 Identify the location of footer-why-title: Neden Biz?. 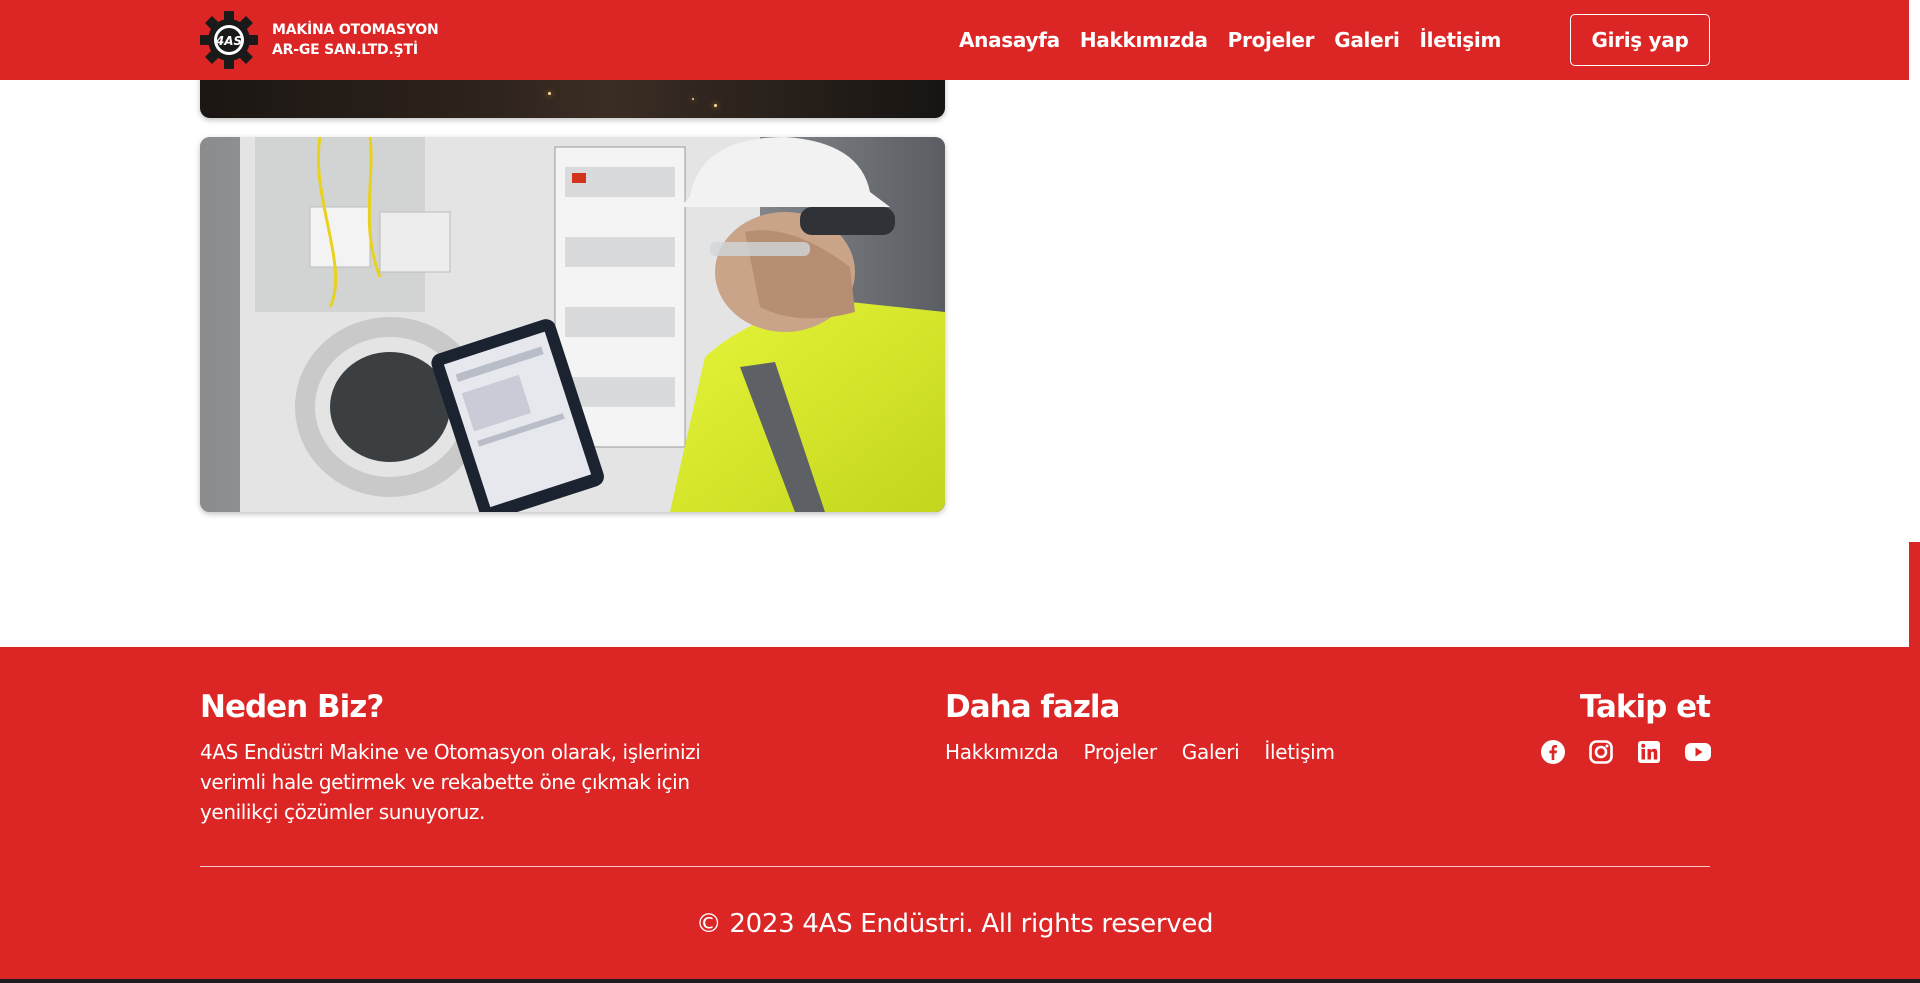
(292, 707).